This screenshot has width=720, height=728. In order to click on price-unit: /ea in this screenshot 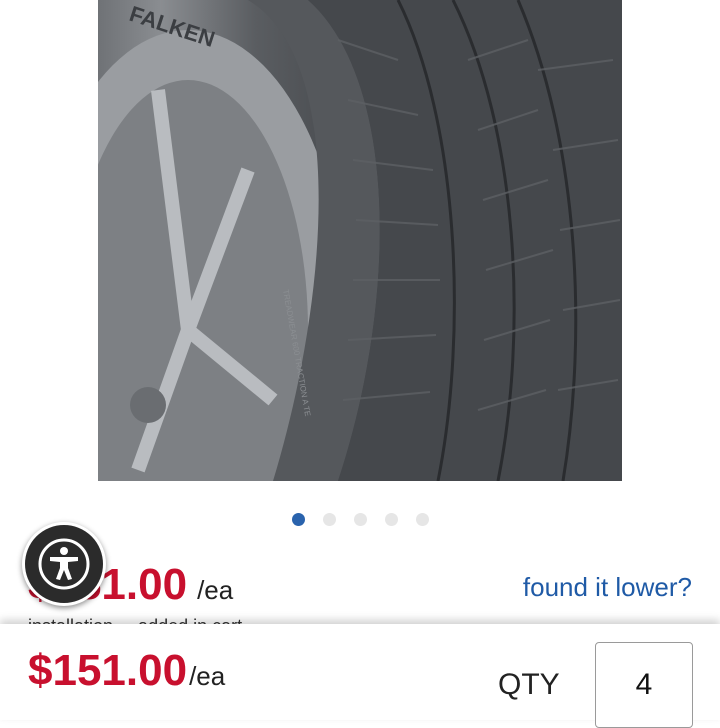, I will do `click(215, 590)`.